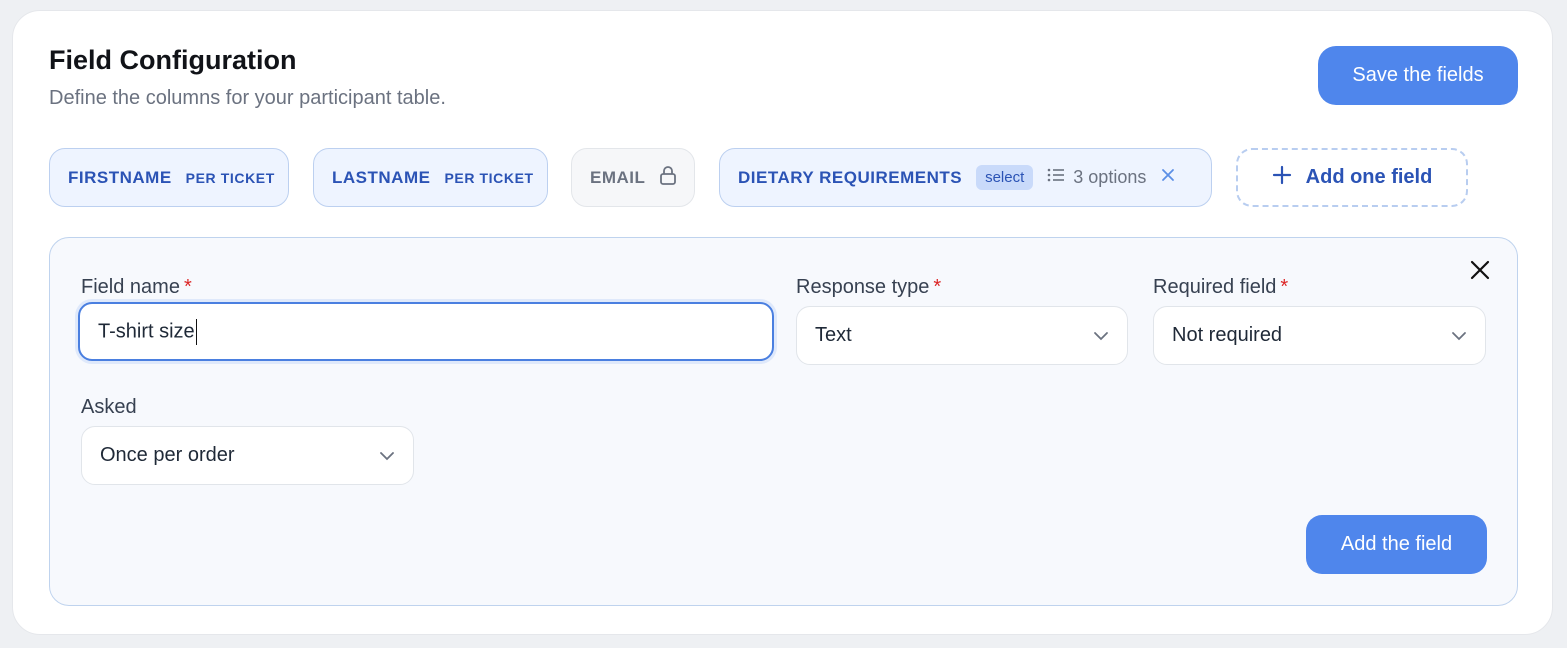  I want to click on required-field-select: Not required, so click(1319, 335).